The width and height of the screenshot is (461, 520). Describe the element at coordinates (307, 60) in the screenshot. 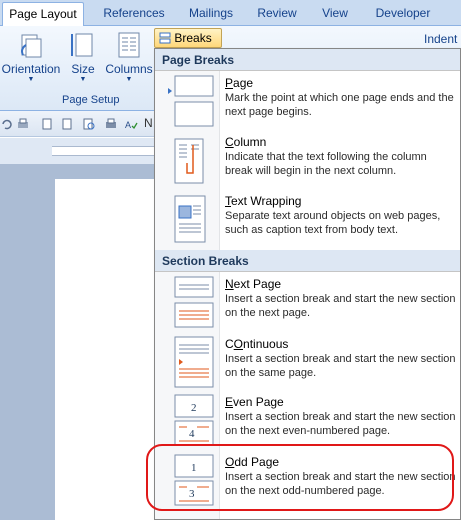

I see `page-breaks-header: Page Breaks` at that location.